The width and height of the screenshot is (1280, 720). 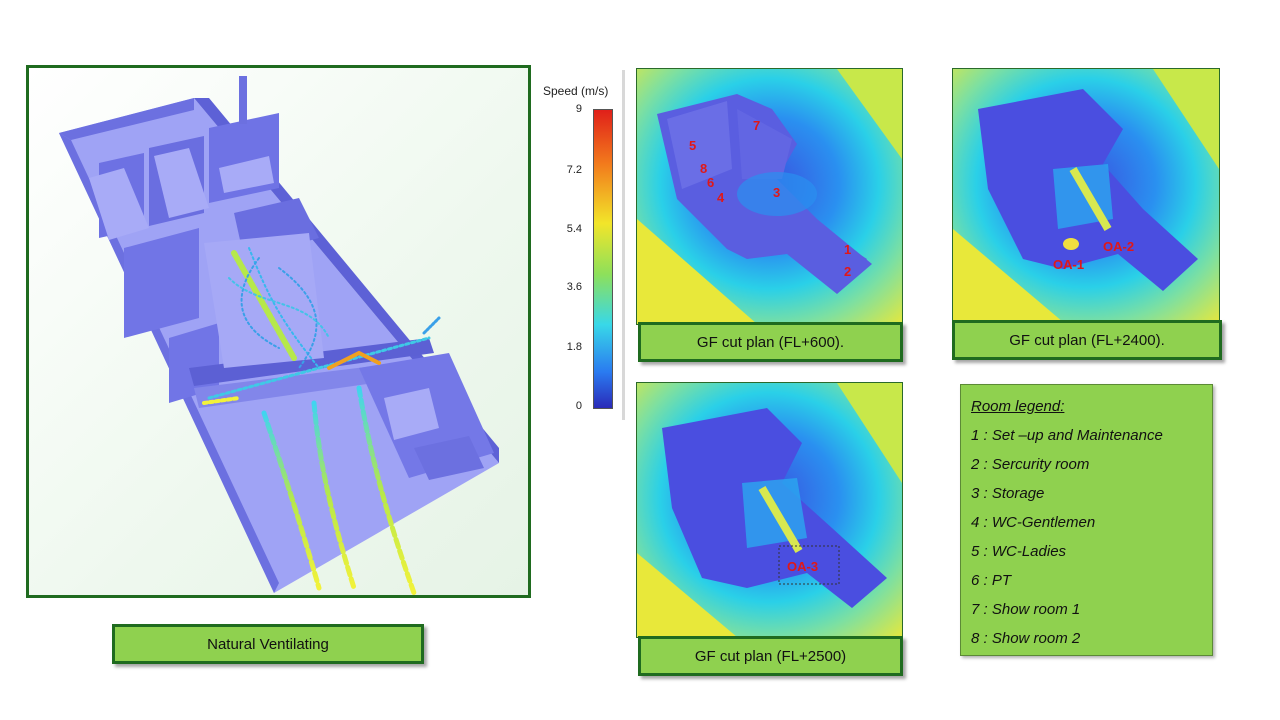 I want to click on cut-plan-fl2400-caption: GF cut plan (FL+2400)., so click(x=1087, y=340).